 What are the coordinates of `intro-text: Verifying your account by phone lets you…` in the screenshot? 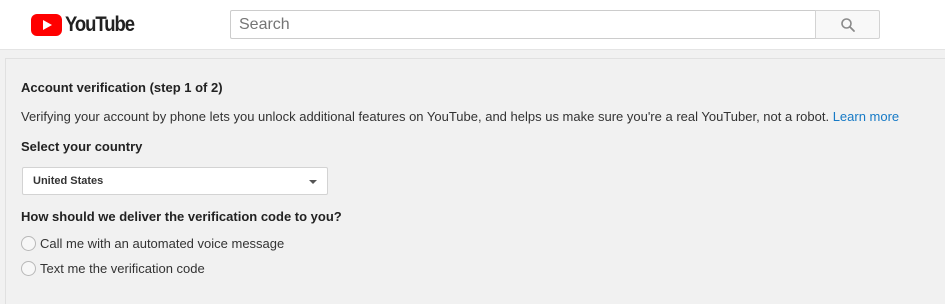 It's located at (425, 116).